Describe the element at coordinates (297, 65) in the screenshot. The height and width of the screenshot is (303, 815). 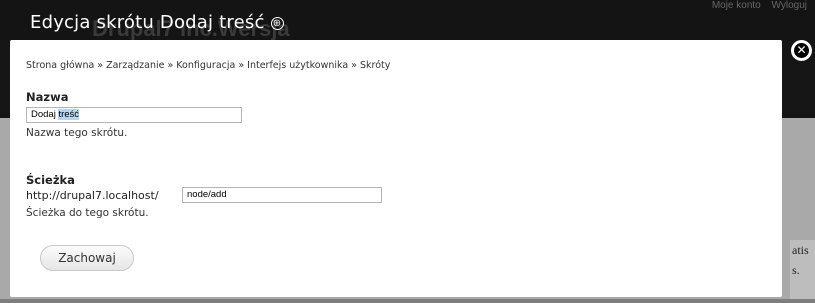
I see `breadcrumb-user-interface: Interfejs użytkownika` at that location.